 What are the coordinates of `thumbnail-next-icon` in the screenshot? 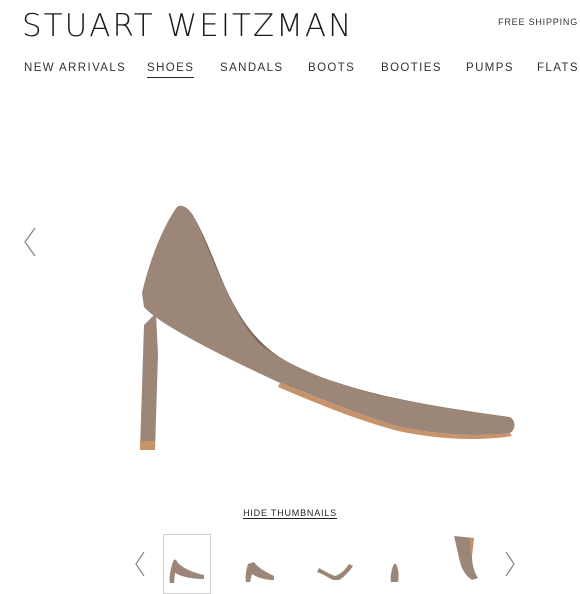 It's located at (510, 564).